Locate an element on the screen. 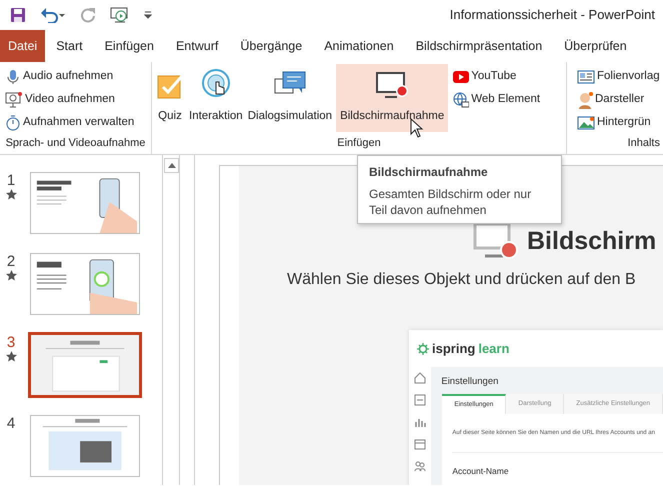 This screenshot has width=663, height=486. microphone-icon is located at coordinates (13, 77).